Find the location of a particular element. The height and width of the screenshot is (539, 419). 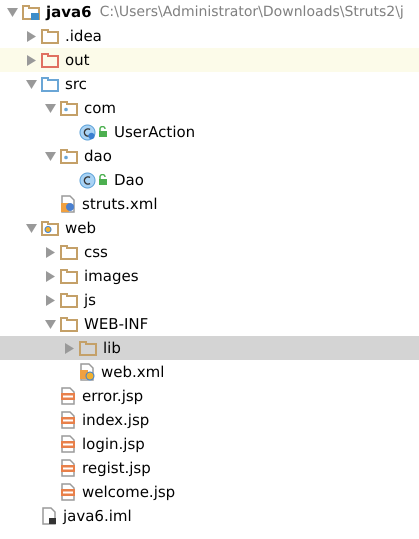

item-label: login.jsp is located at coordinates (113, 444).